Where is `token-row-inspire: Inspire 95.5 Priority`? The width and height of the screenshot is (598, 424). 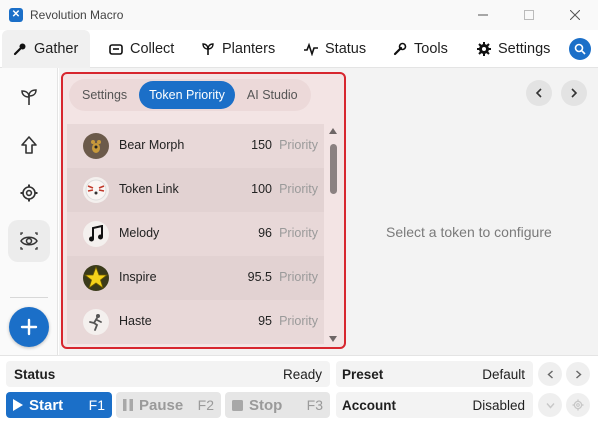
token-row-inspire: Inspire 95.5 Priority is located at coordinates (195, 278).